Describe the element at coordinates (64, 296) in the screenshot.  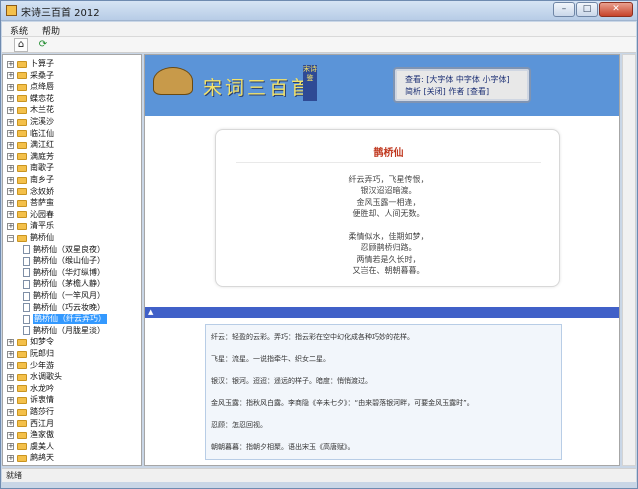
I see `tree-leaf-poem: 鹊桥仙（一竿风月）` at that location.